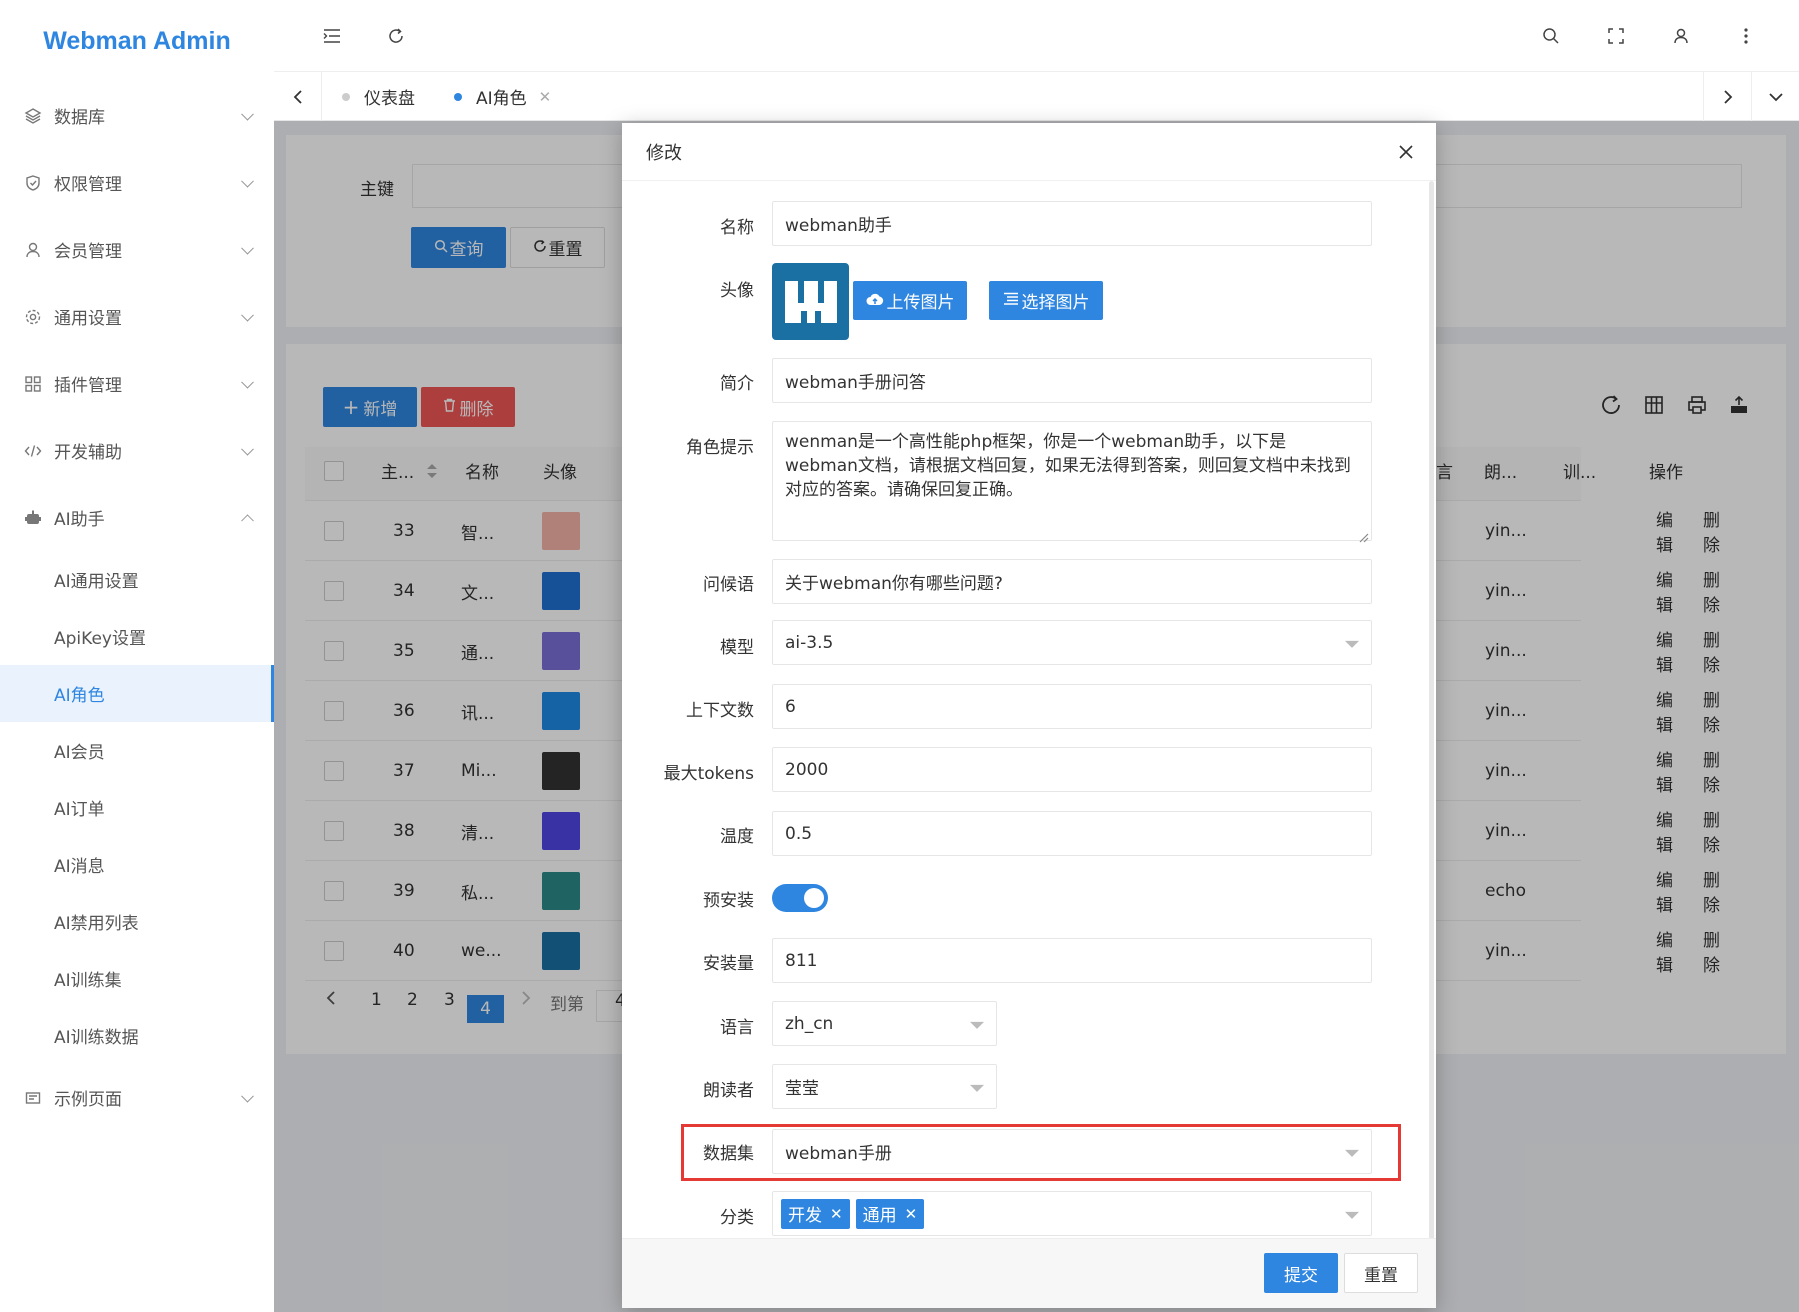  What do you see at coordinates (1072, 1213) in the screenshot?
I see `category-select: 开发 ✕ 通用 ✕` at bounding box center [1072, 1213].